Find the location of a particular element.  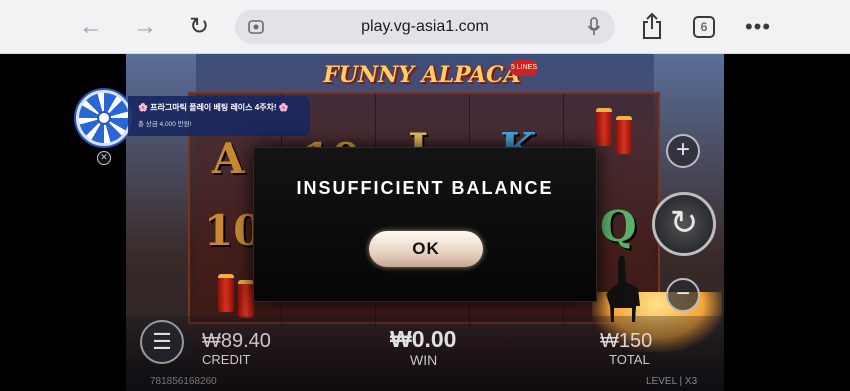

url-text: play.vg-asia1.com is located at coordinates (425, 26).